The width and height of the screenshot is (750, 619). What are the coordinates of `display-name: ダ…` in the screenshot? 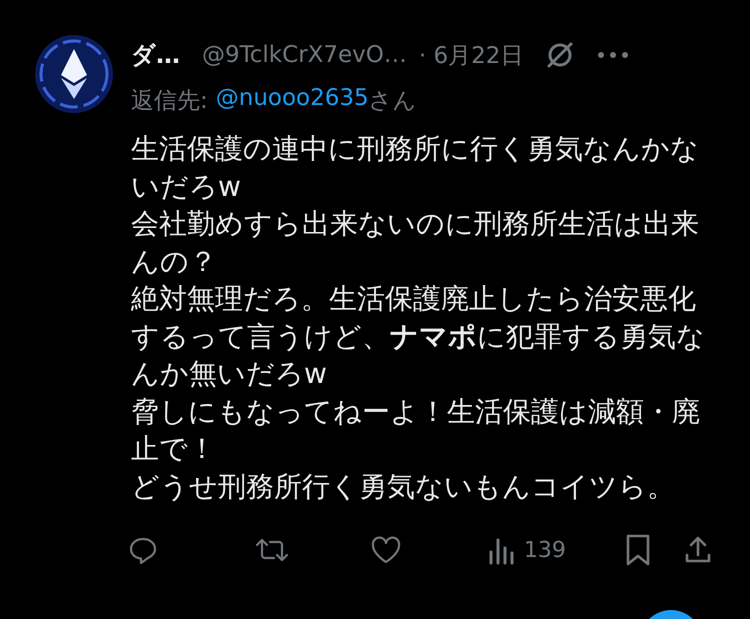 It's located at (155, 55).